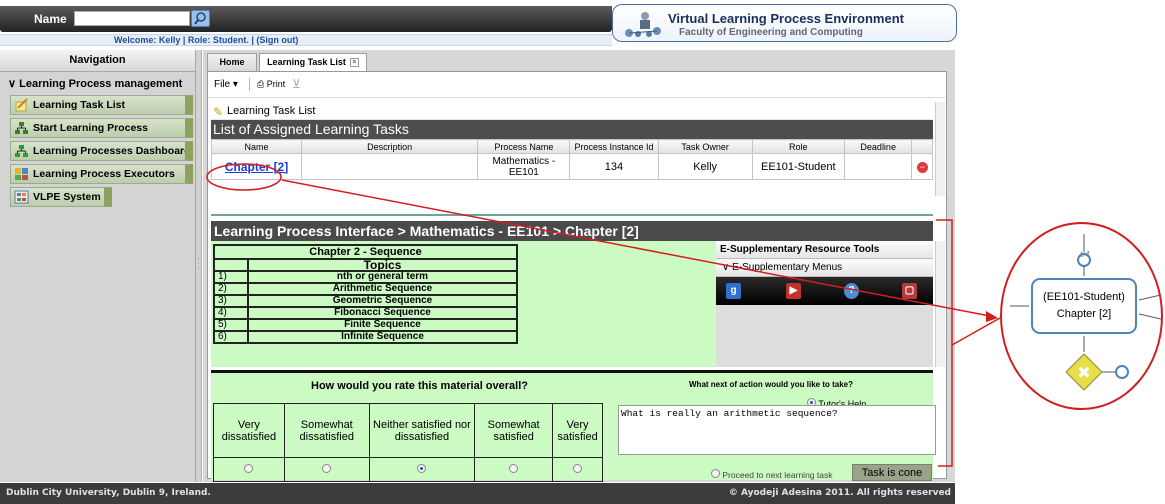 The image size is (1165, 504). What do you see at coordinates (14, 84) in the screenshot?
I see `chevron-down-icon: ∨` at bounding box center [14, 84].